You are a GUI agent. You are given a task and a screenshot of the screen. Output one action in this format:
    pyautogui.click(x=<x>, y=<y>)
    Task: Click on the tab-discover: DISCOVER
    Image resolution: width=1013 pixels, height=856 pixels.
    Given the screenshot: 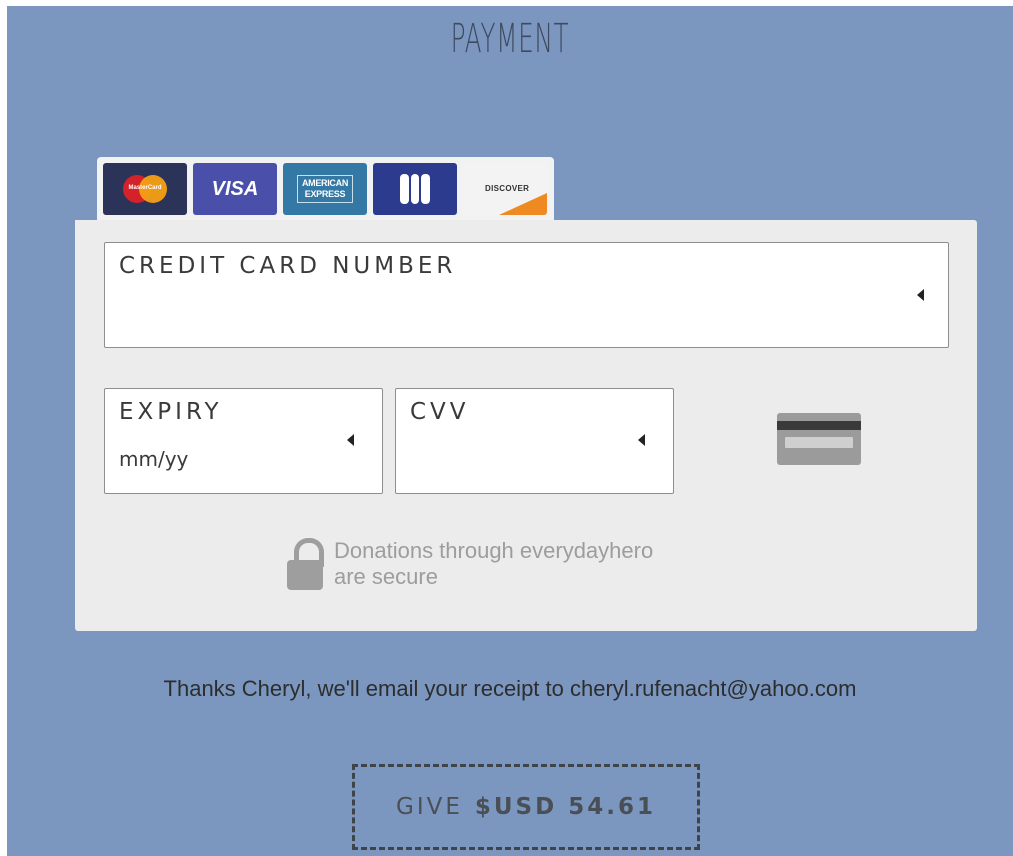 What is the action you would take?
    pyautogui.click(x=505, y=189)
    